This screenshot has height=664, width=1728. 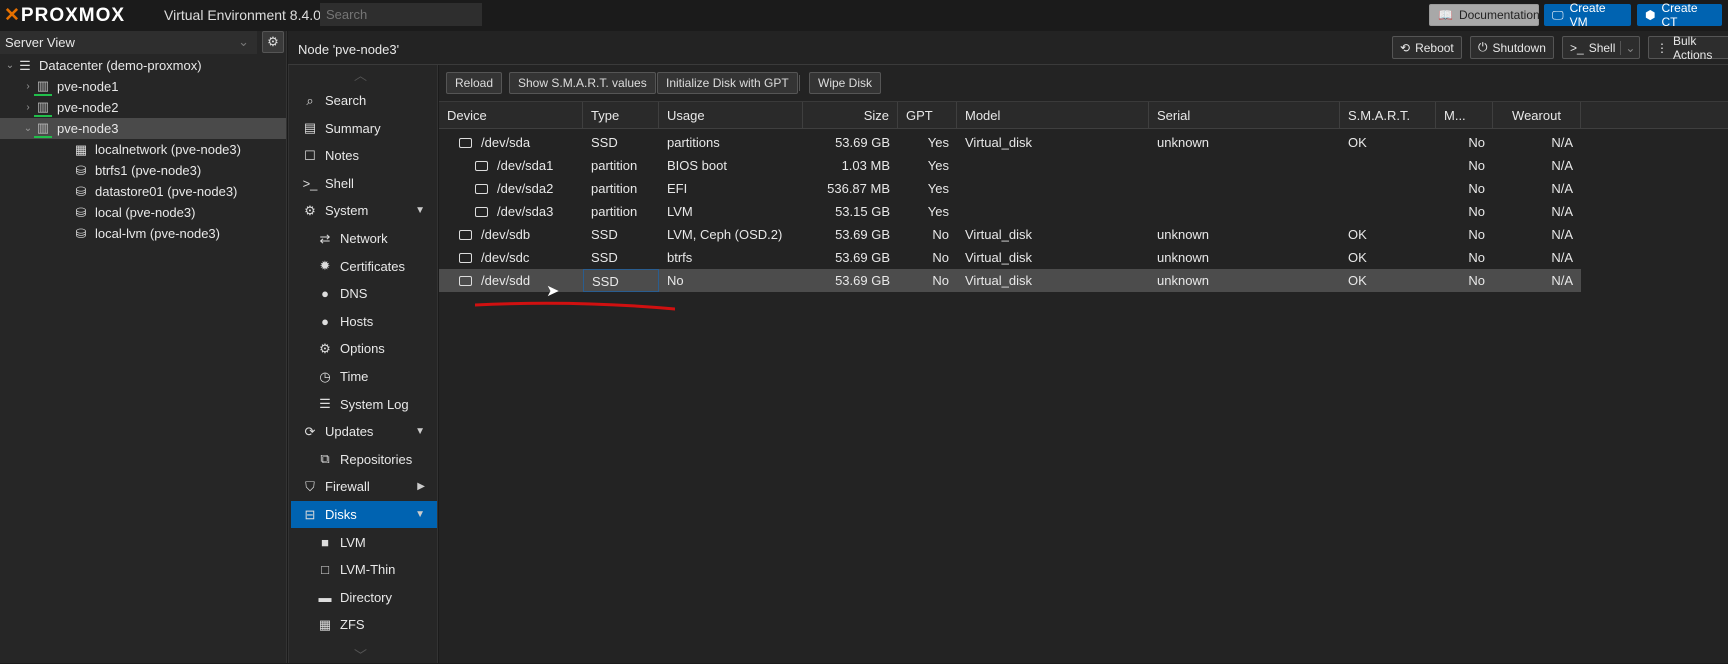 What do you see at coordinates (401, 14) in the screenshot?
I see `search-input` at bounding box center [401, 14].